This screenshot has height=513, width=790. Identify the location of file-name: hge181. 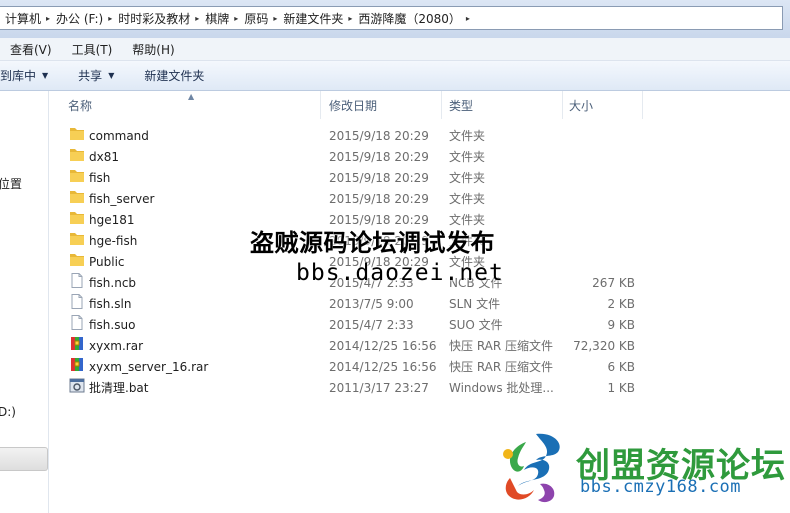
(112, 220).